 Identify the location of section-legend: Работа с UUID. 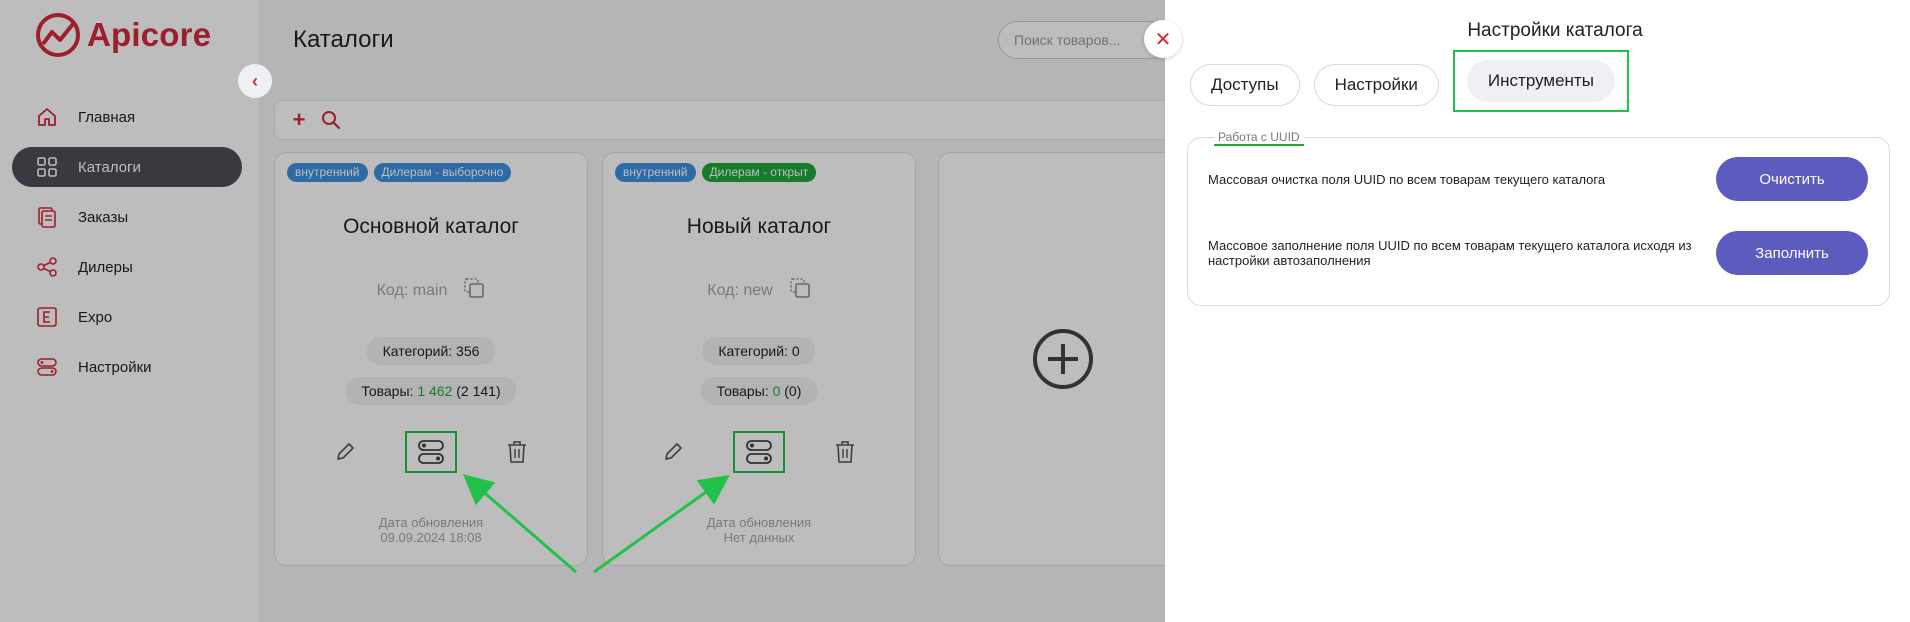
(1259, 138).